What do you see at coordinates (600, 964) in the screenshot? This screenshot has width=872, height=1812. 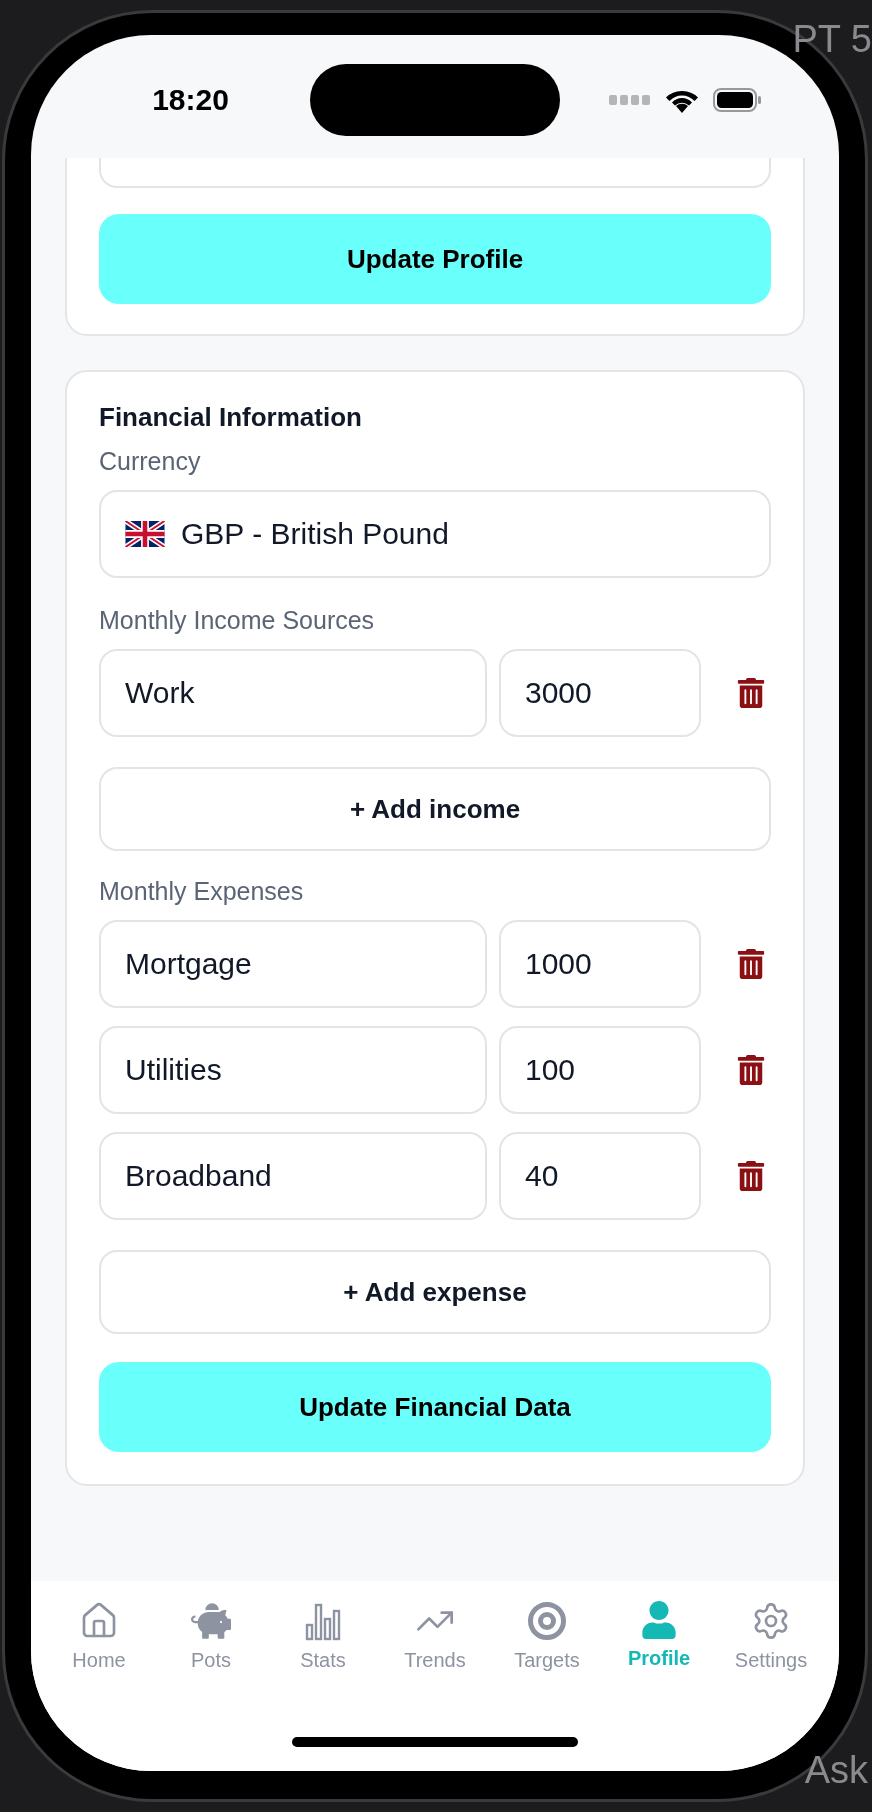 I see `amount-field: 1000` at bounding box center [600, 964].